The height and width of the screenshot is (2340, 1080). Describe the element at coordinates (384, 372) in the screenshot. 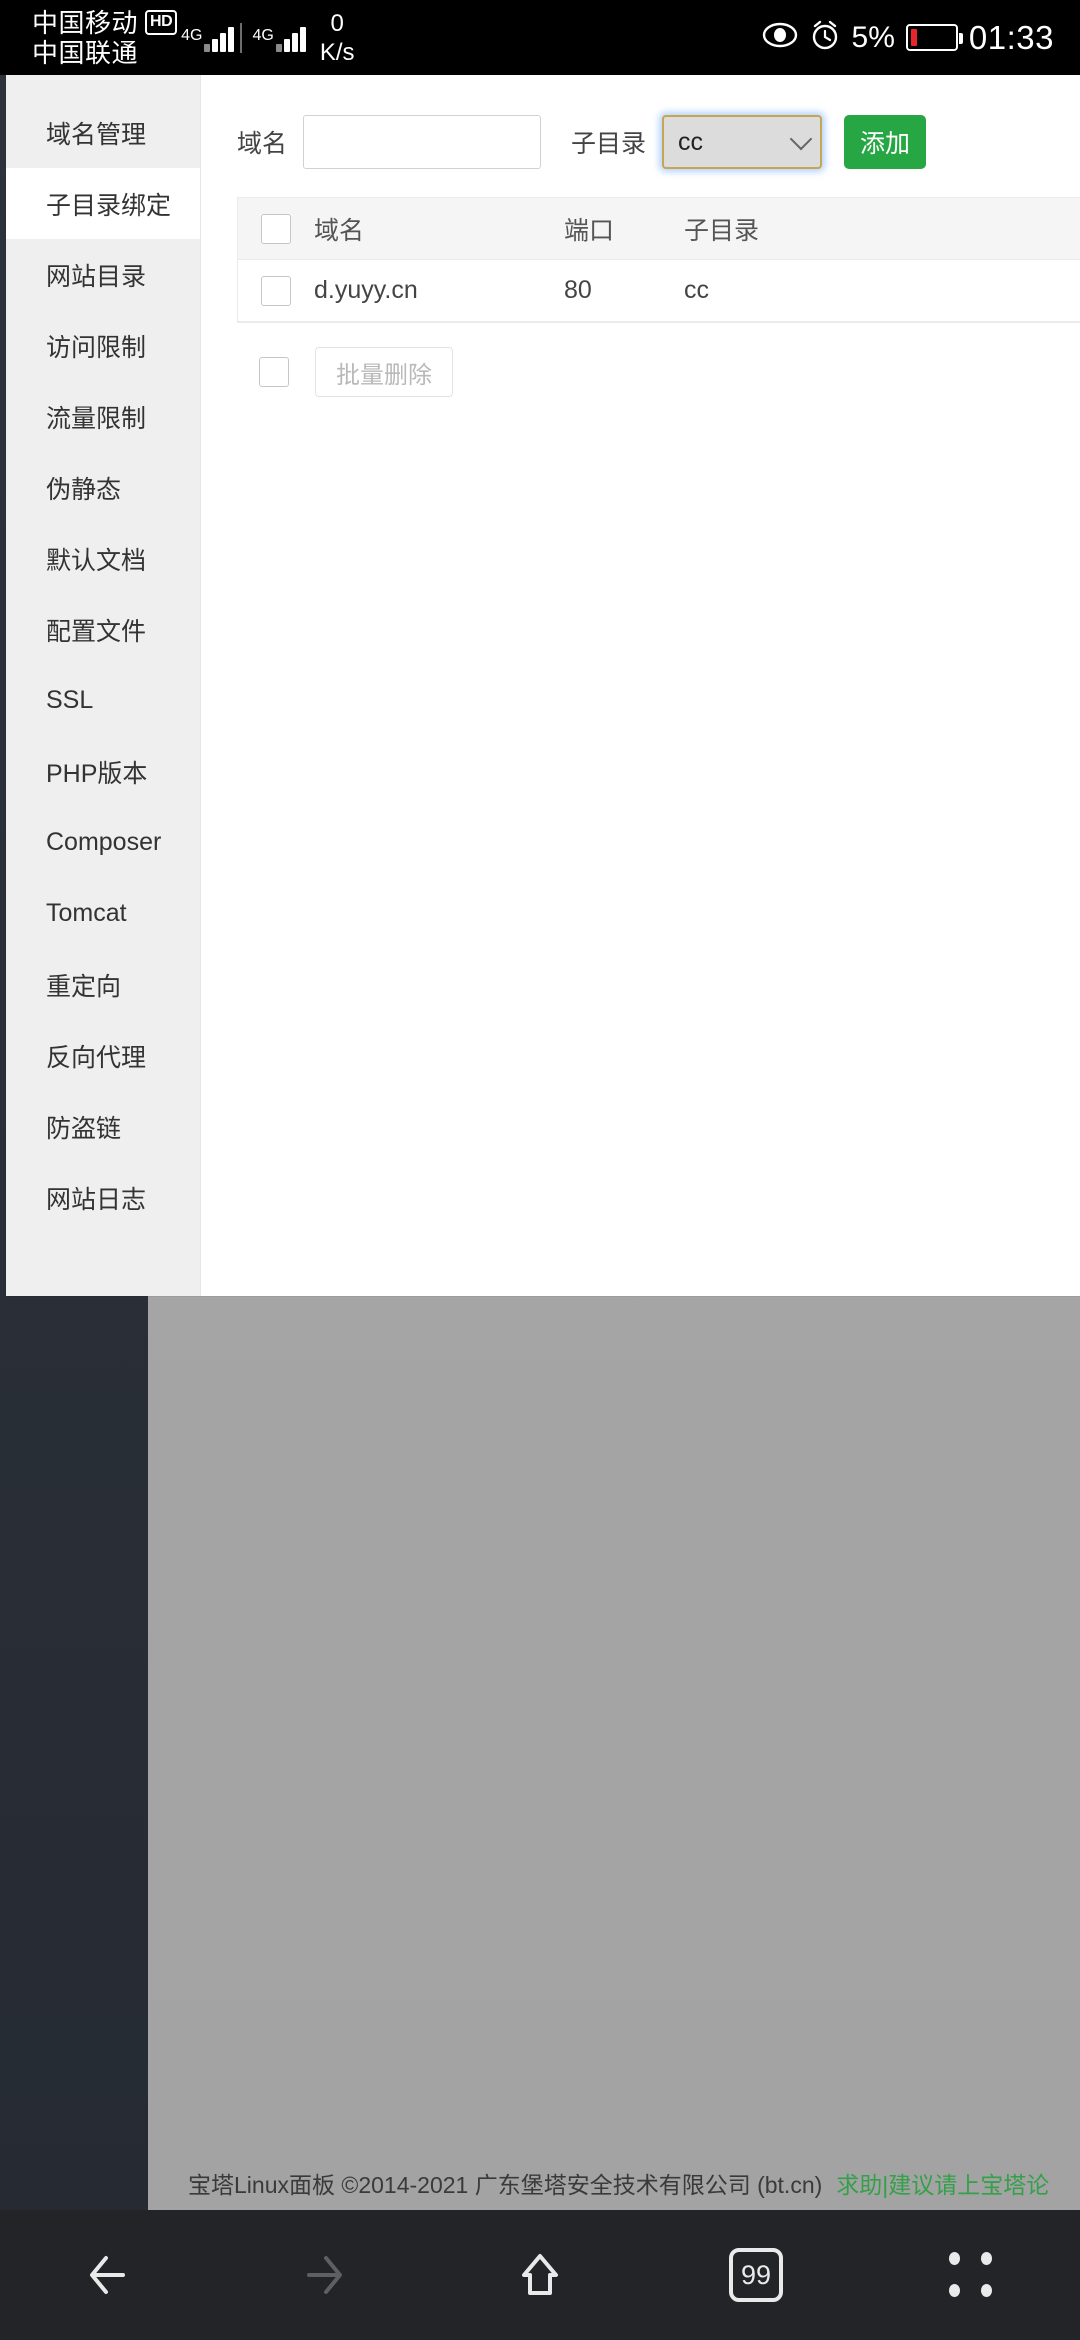

I see `bulk-delete-button: 批量删除` at that location.